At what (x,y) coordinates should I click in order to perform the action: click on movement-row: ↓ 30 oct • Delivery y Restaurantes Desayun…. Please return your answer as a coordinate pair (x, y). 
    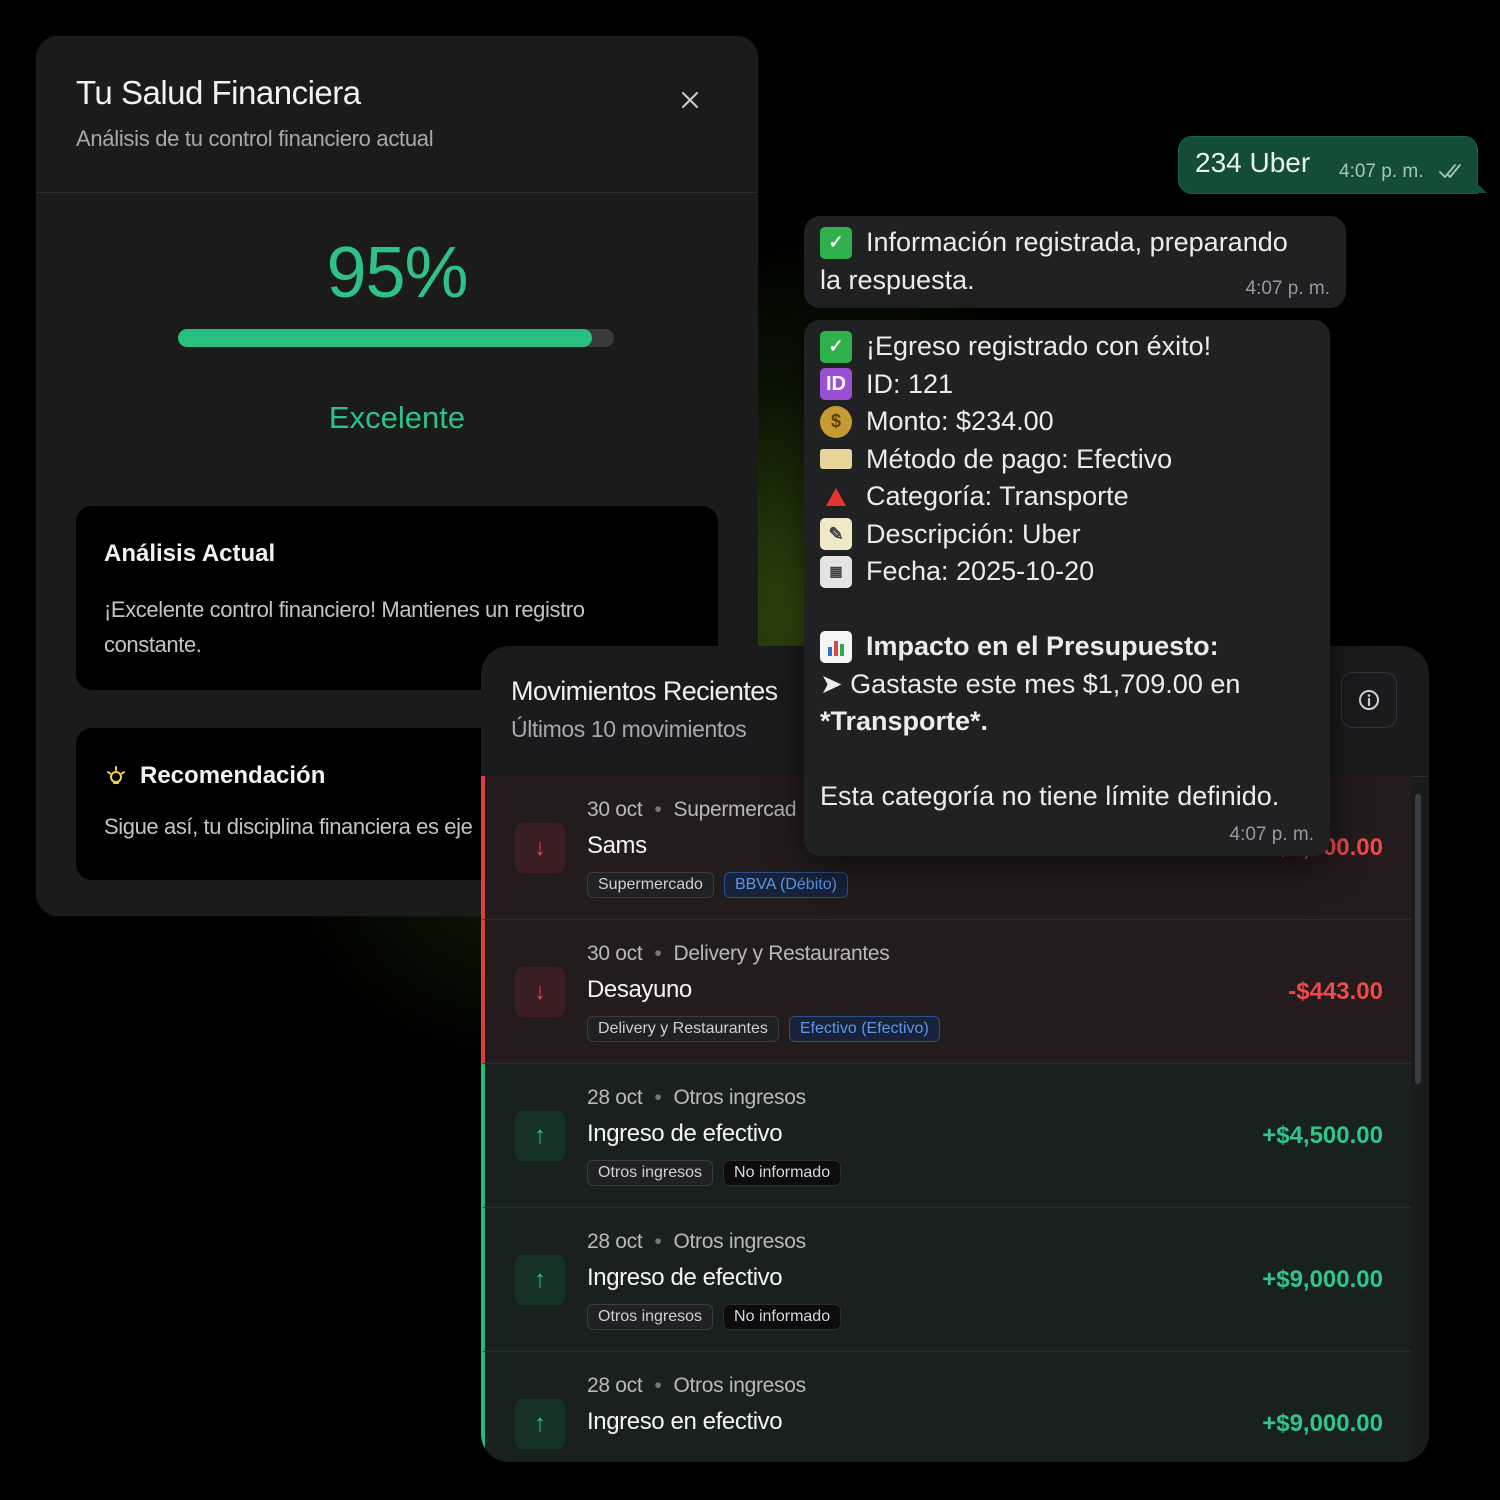
    Looking at the image, I should click on (946, 992).